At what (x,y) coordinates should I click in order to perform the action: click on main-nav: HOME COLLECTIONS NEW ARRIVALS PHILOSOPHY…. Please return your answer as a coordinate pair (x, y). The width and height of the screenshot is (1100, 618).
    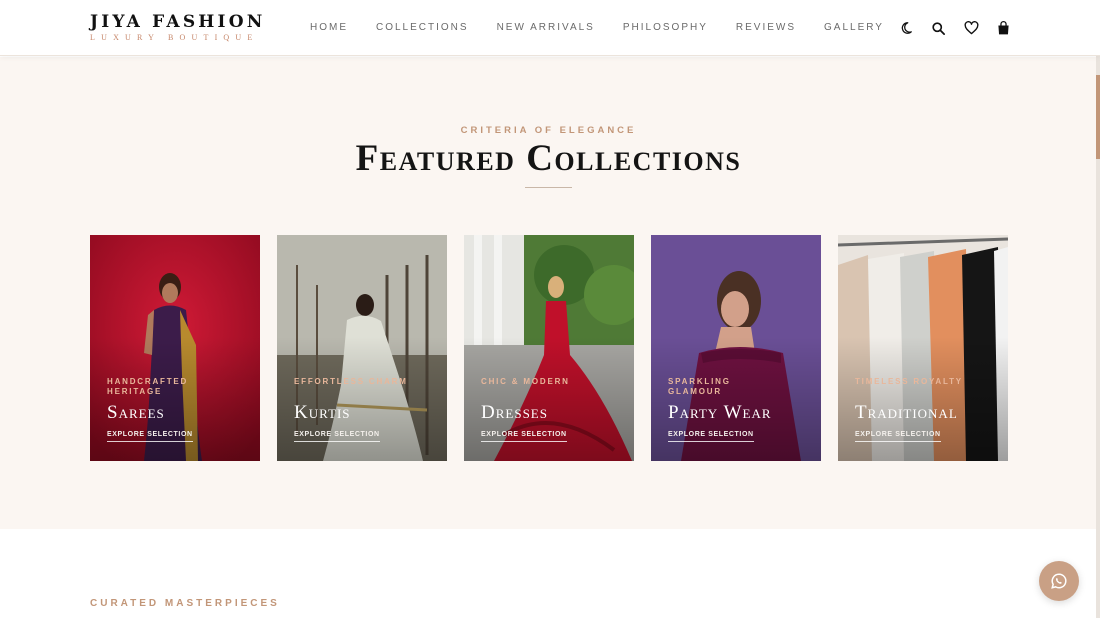
    Looking at the image, I should click on (611, 28).